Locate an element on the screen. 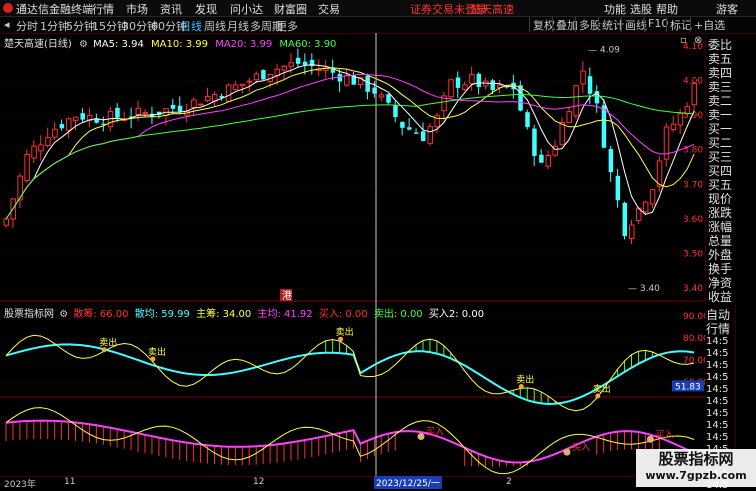  btn-add-watch: +自选 is located at coordinates (707, 24).